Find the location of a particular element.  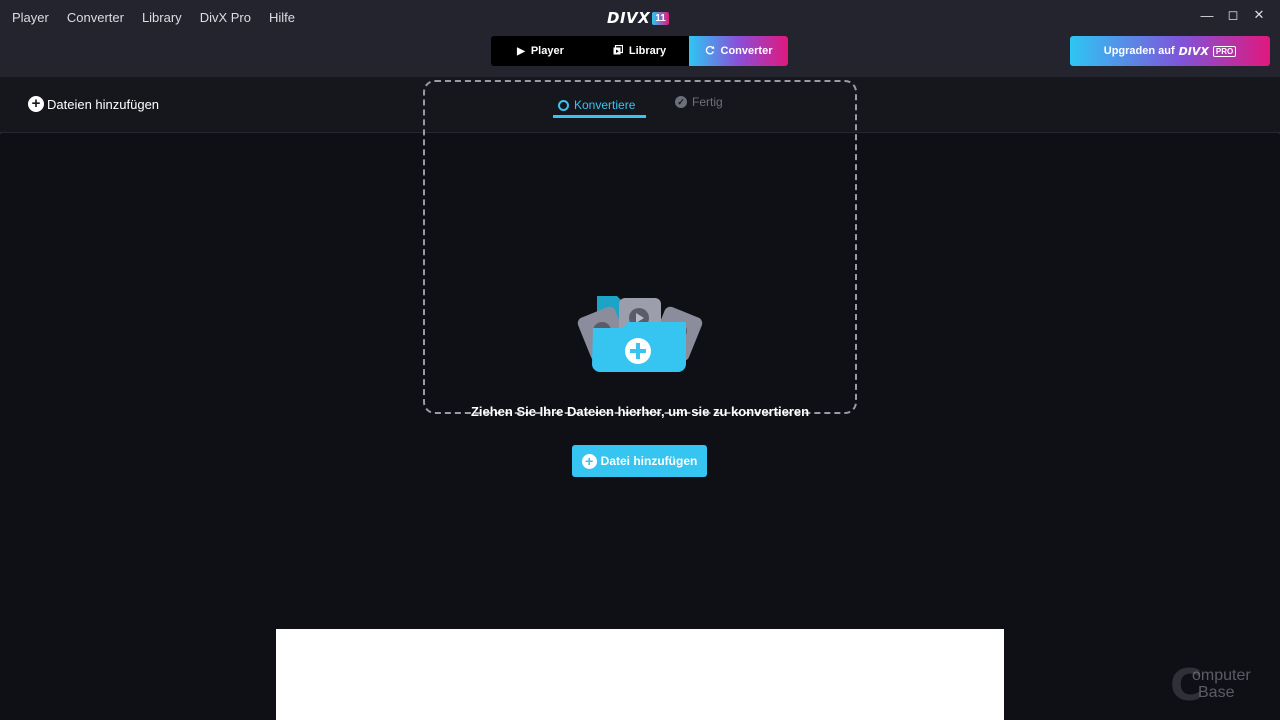

add-files-label: Dateien hinzufügen is located at coordinates (103, 104).